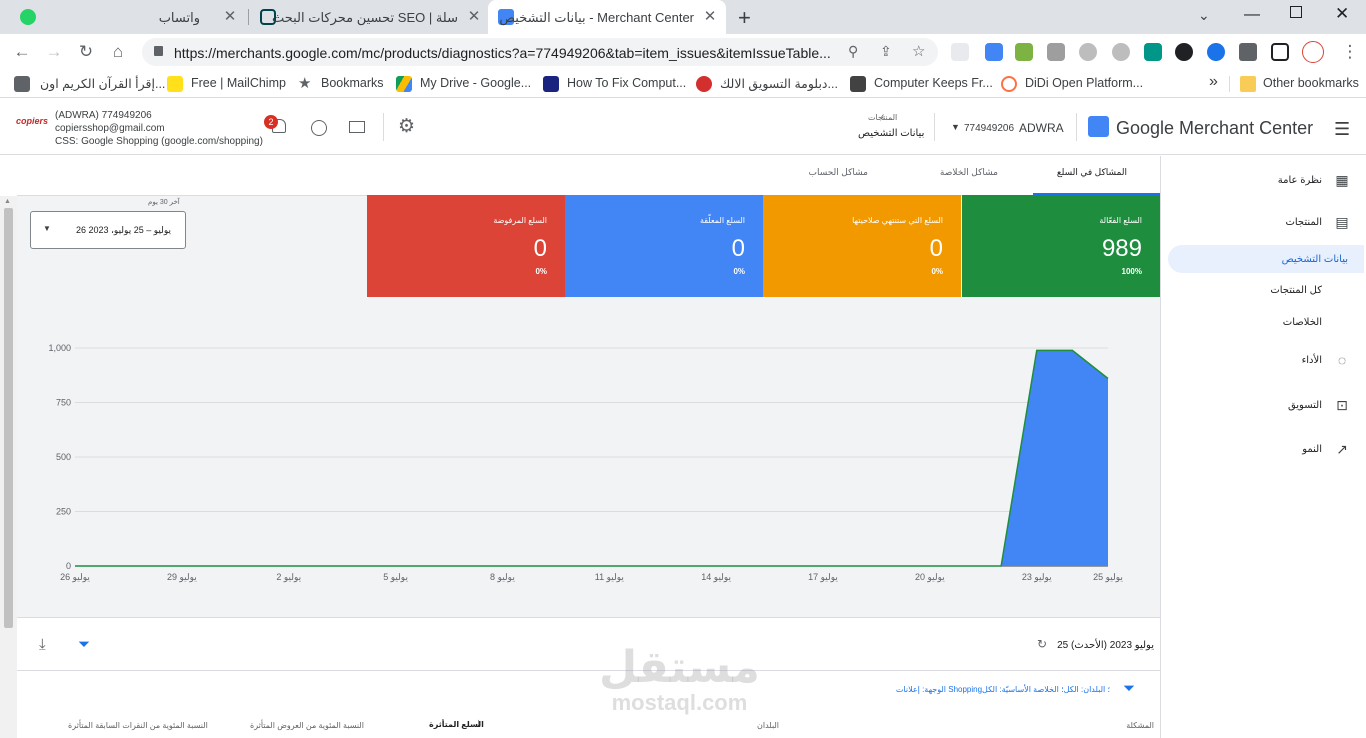 Image resolution: width=1366 pixels, height=738 pixels. Describe the element at coordinates (42, 644) in the screenshot. I see `download-icon: ⤓` at that location.